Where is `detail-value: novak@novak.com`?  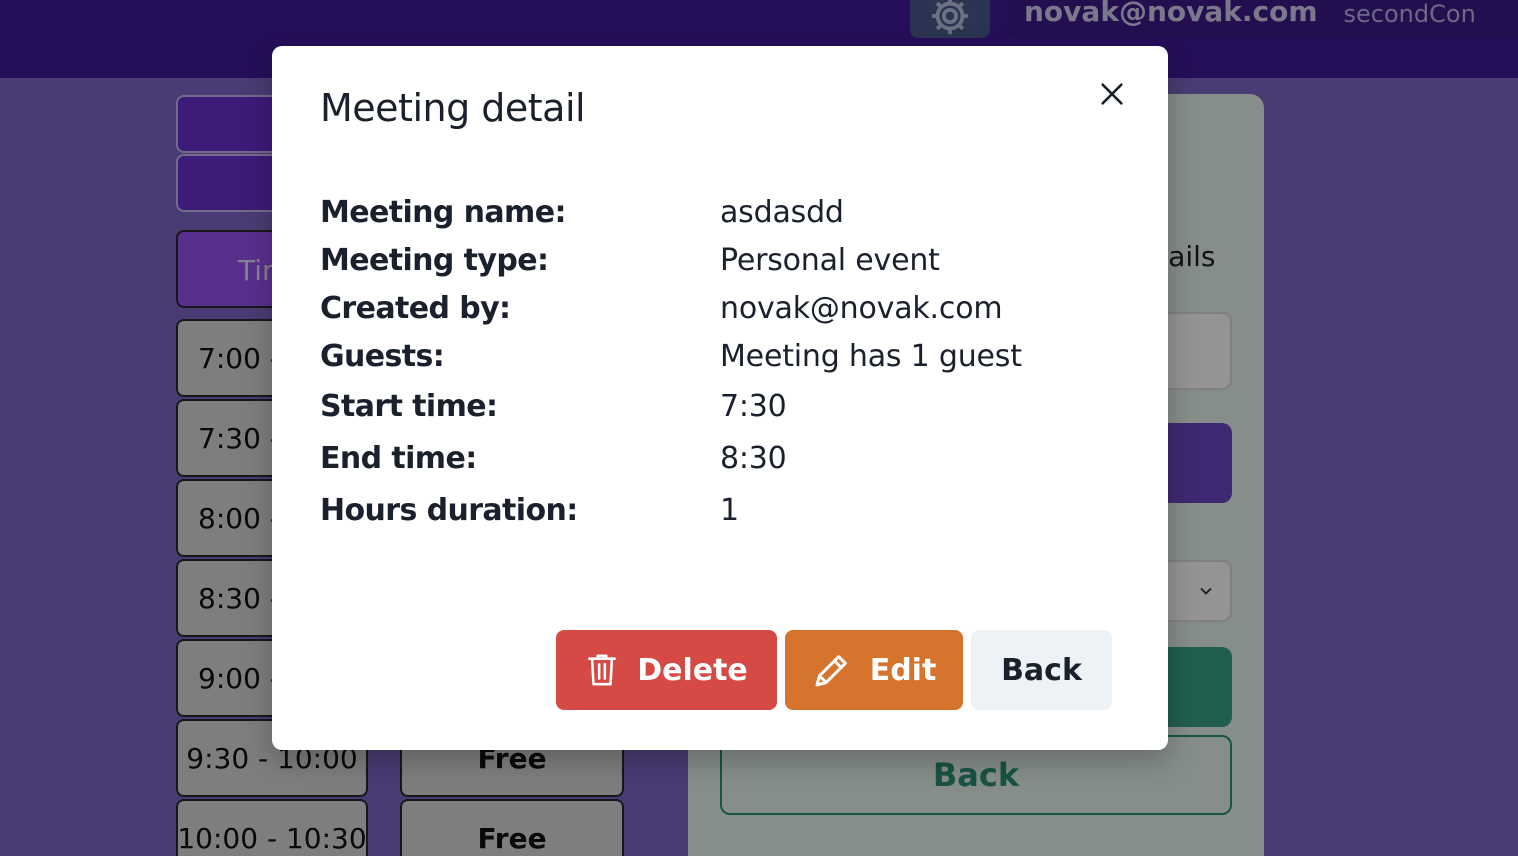
detail-value: novak@novak.com is located at coordinates (861, 308).